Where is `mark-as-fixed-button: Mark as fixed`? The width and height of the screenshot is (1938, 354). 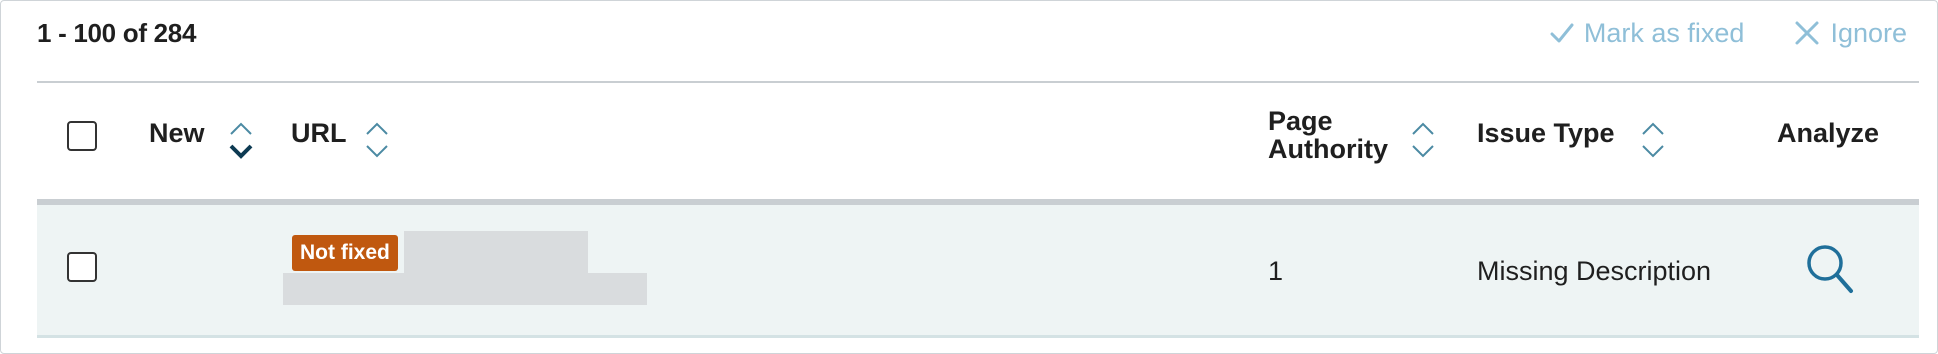 mark-as-fixed-button: Mark as fixed is located at coordinates (1647, 33).